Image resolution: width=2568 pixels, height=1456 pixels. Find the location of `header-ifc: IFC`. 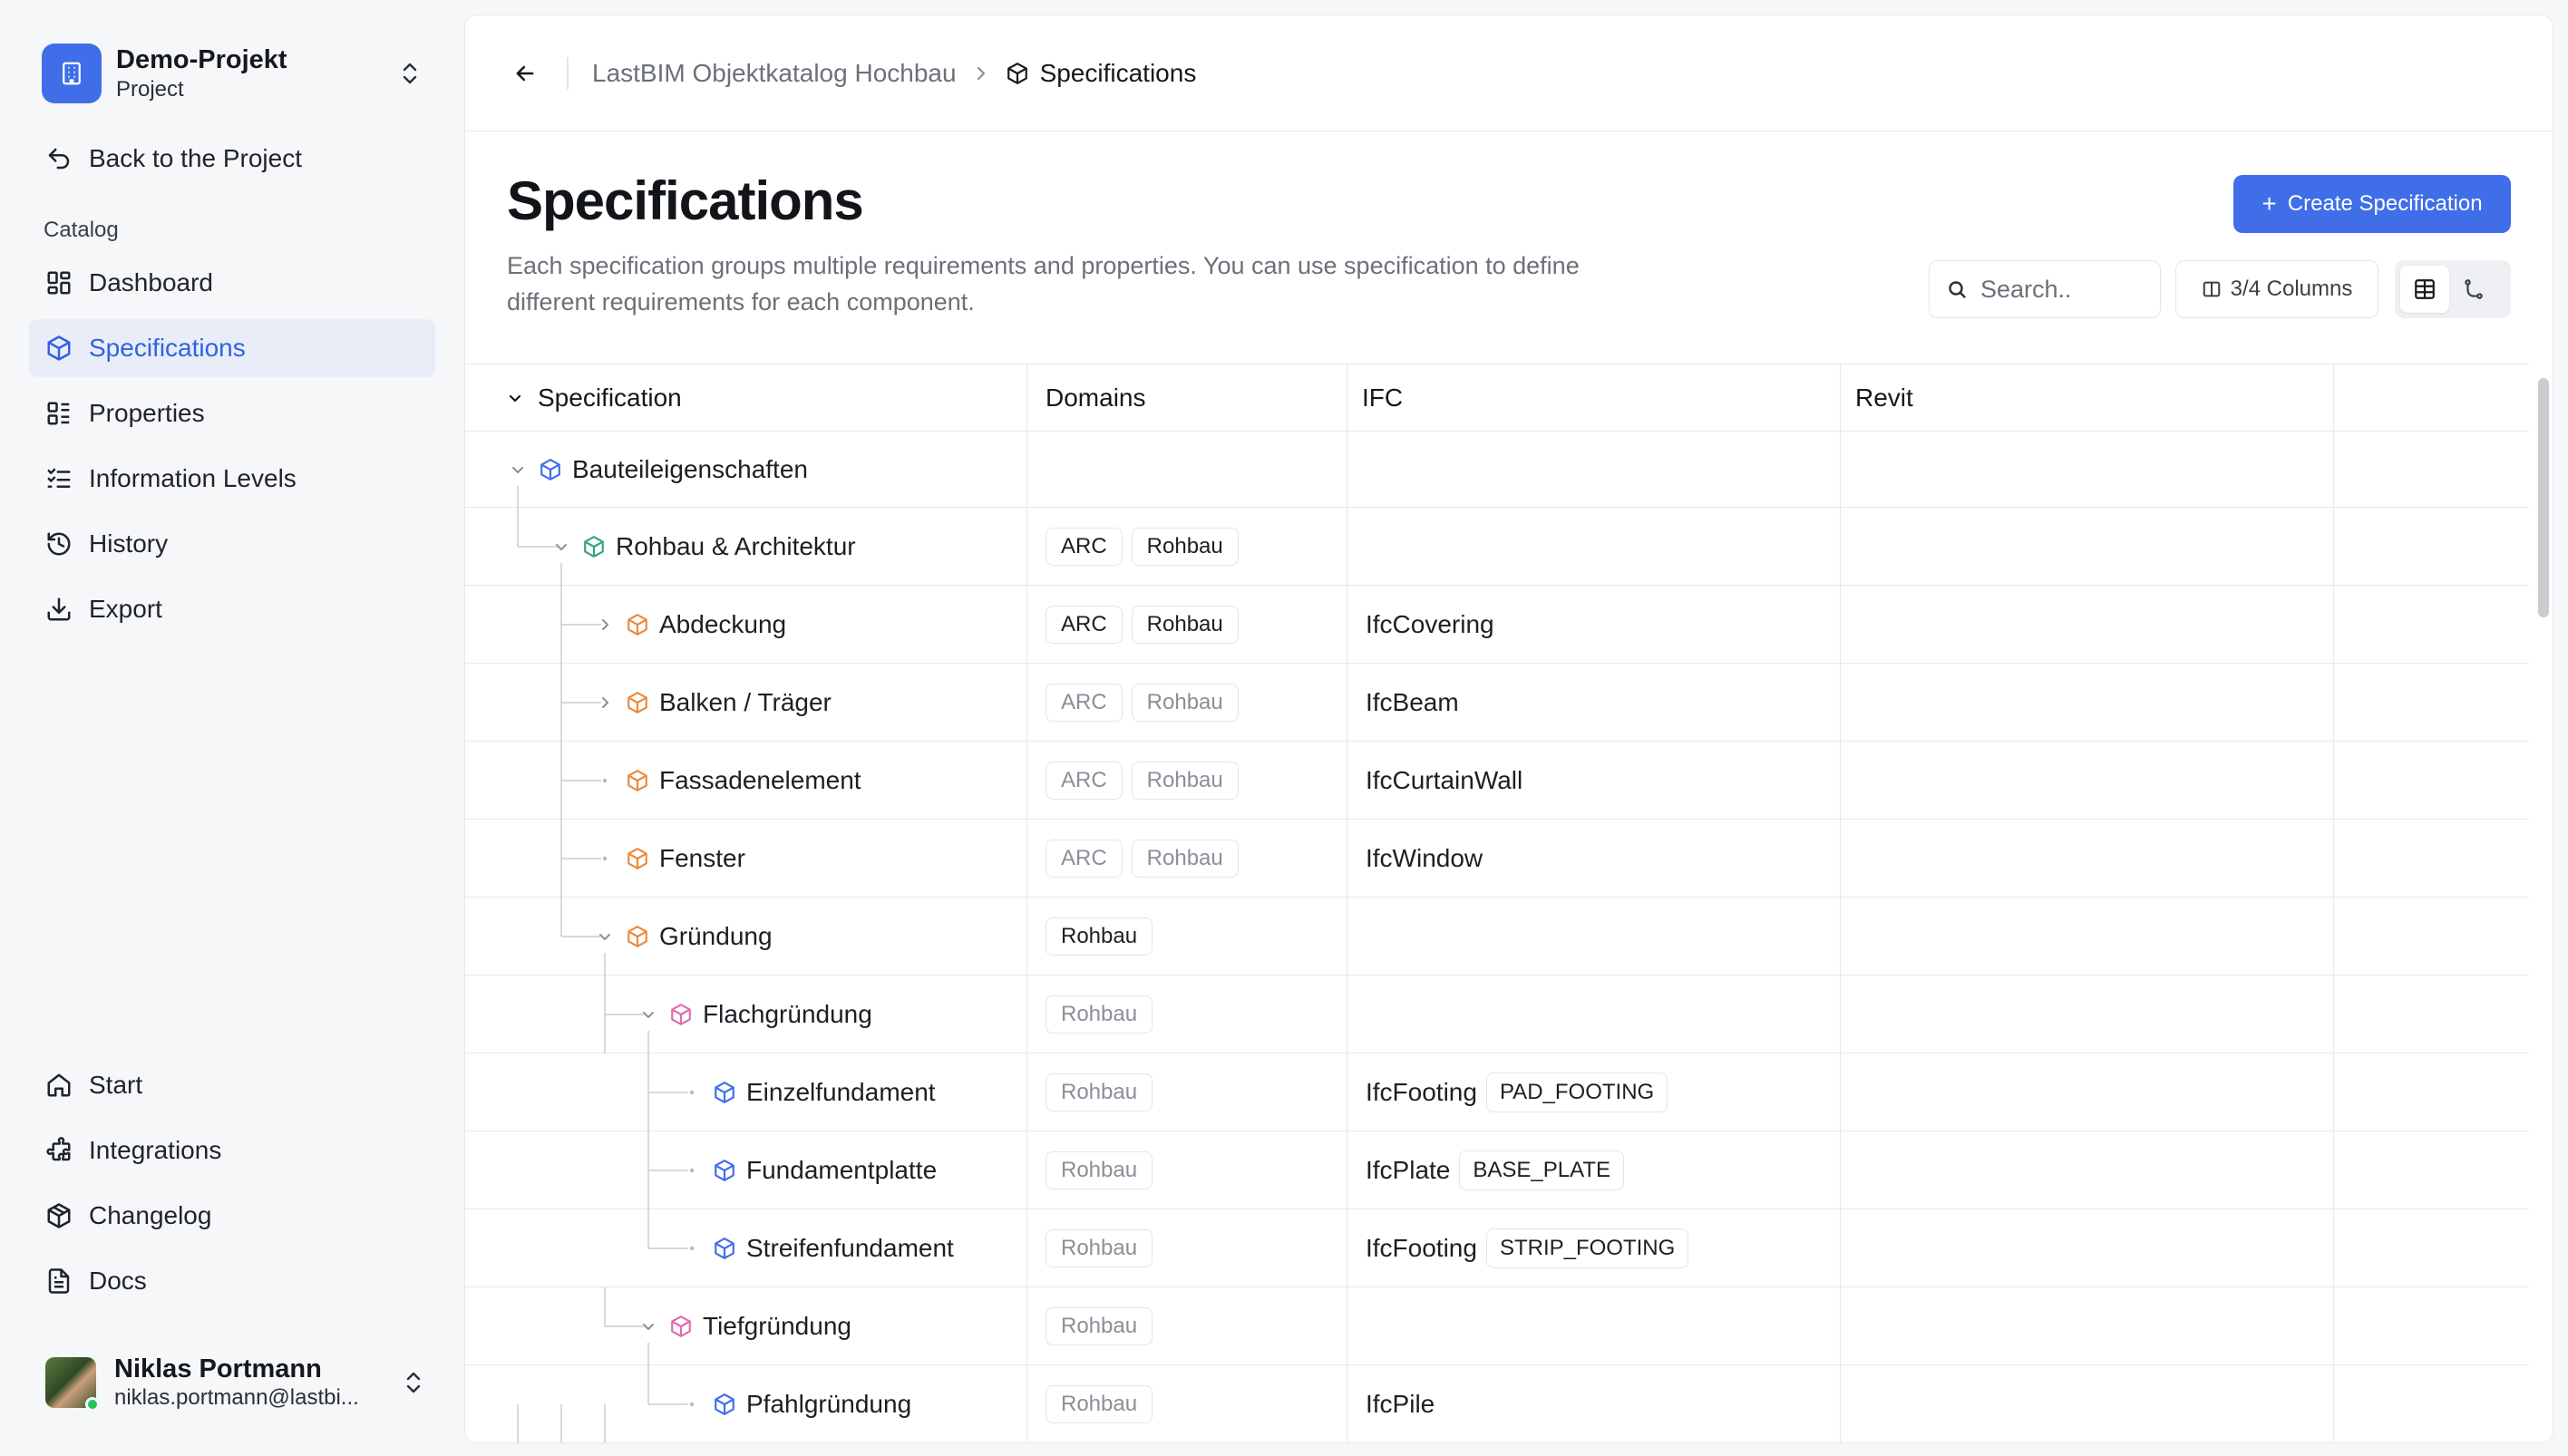

header-ifc: IFC is located at coordinates (1594, 397).